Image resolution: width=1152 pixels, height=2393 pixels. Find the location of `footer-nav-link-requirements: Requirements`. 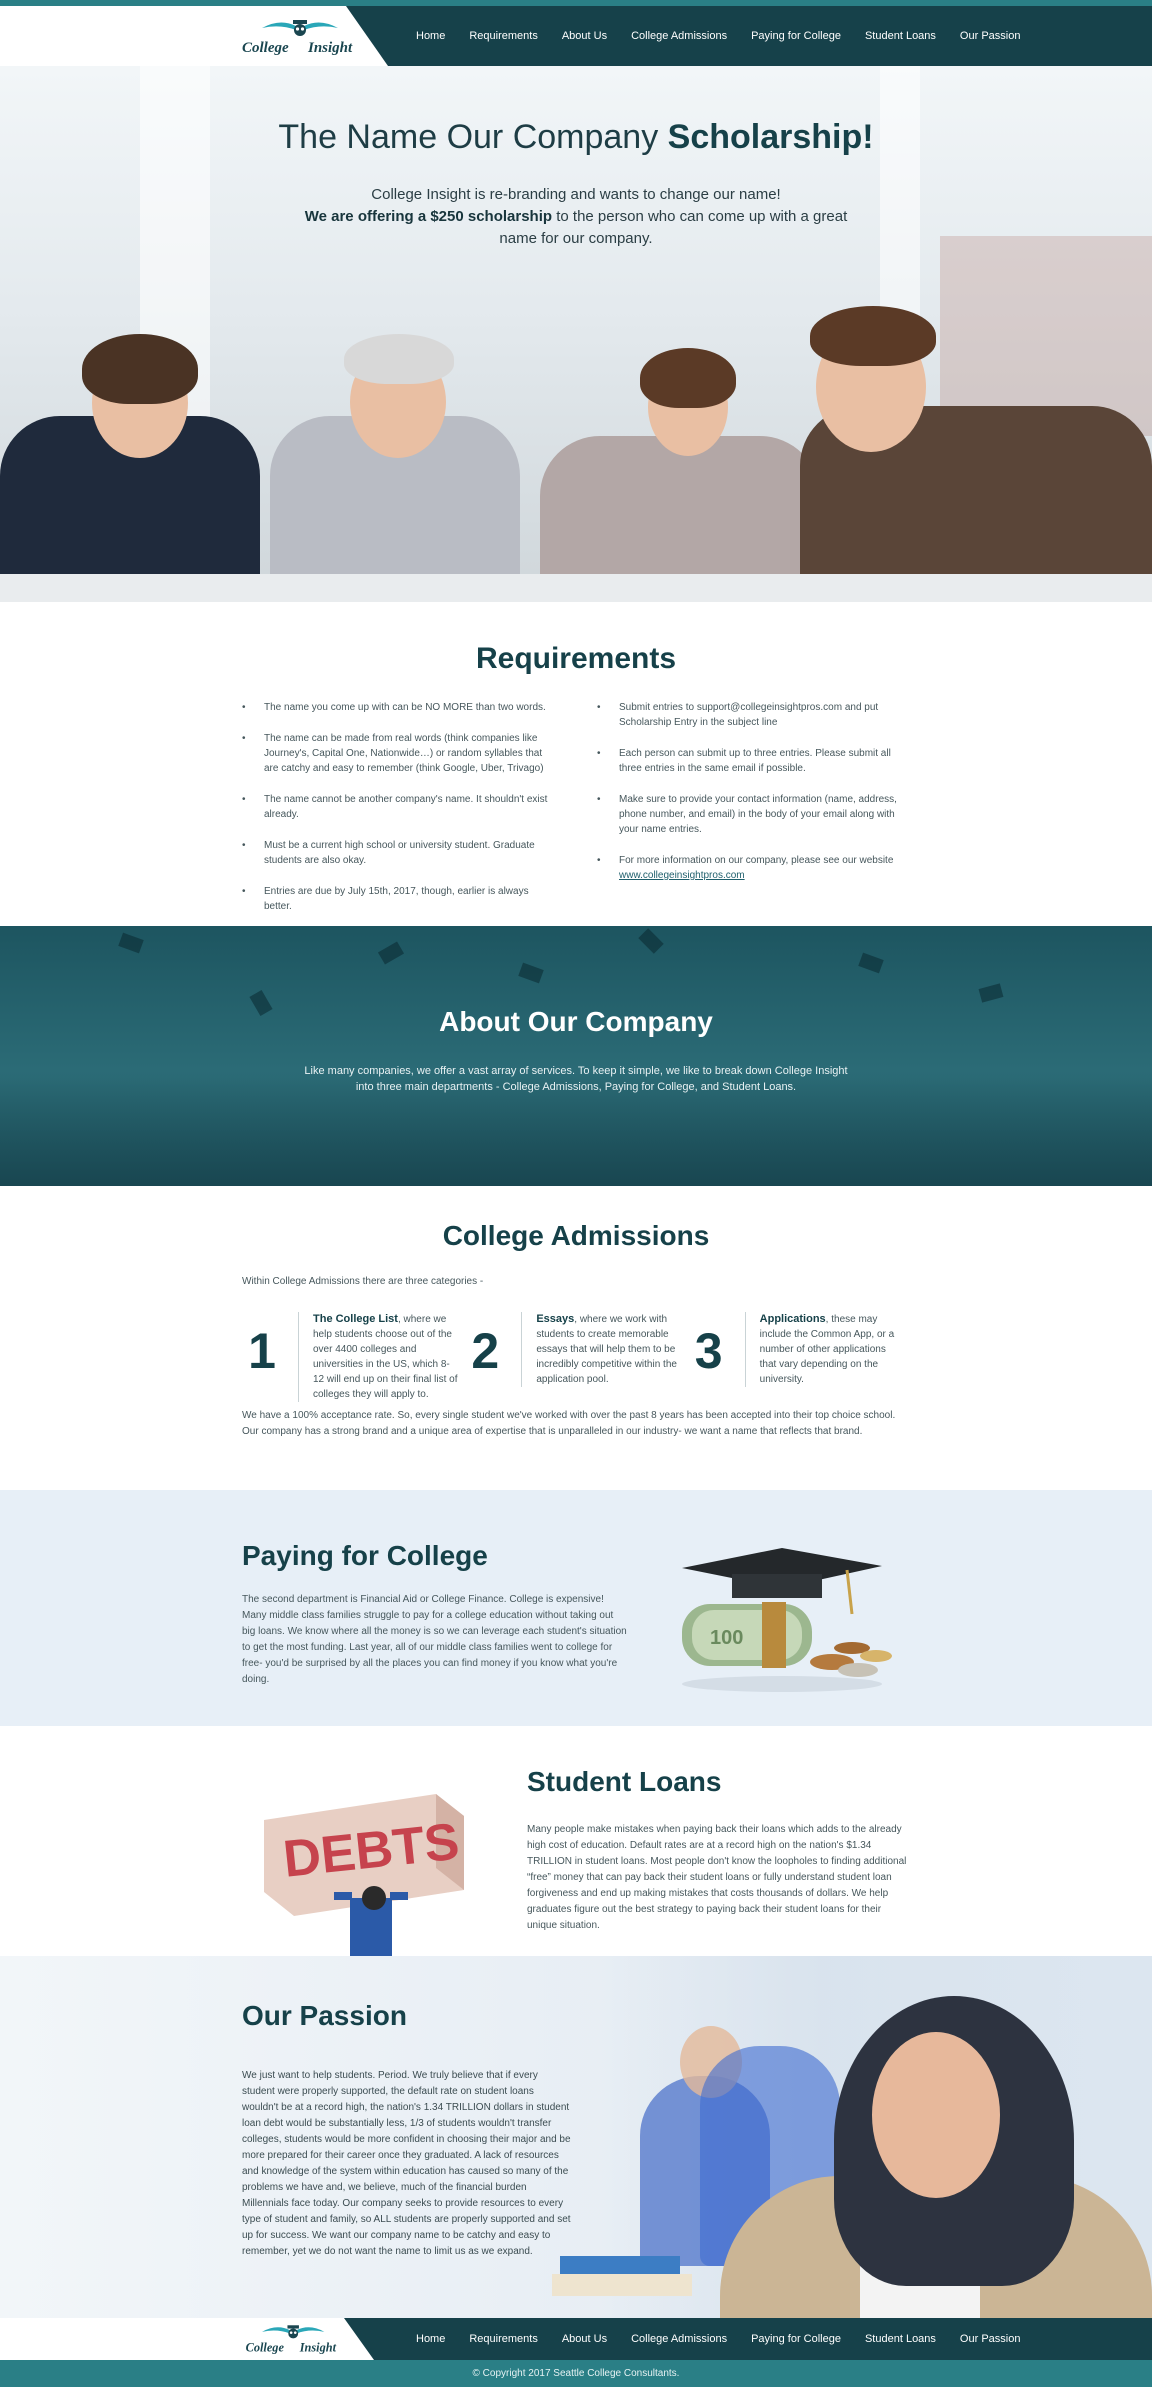

footer-nav-link-requirements: Requirements is located at coordinates (503, 2339).